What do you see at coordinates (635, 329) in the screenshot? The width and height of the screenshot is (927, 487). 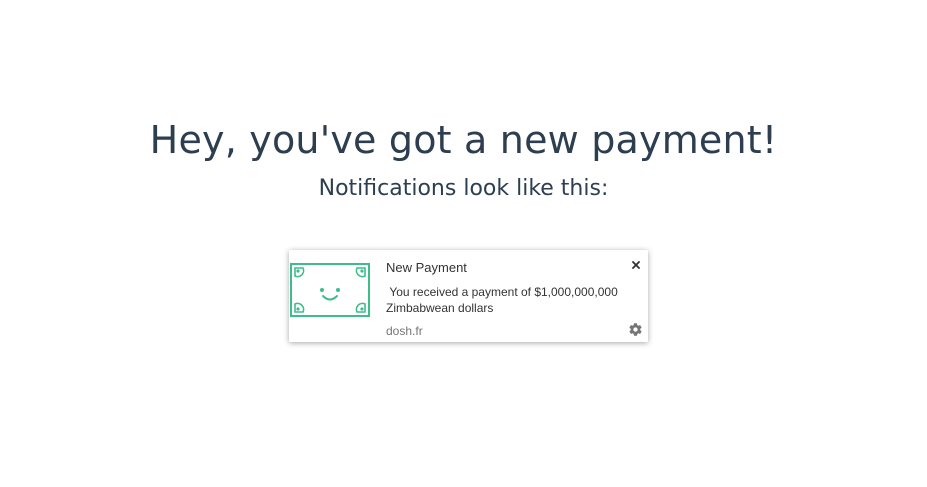 I see `gear-icon` at bounding box center [635, 329].